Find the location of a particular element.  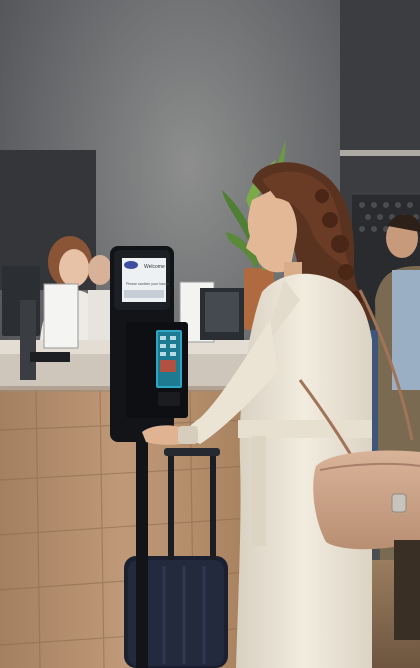

kiosk-screen-heading: Welcome is located at coordinates (154, 267).